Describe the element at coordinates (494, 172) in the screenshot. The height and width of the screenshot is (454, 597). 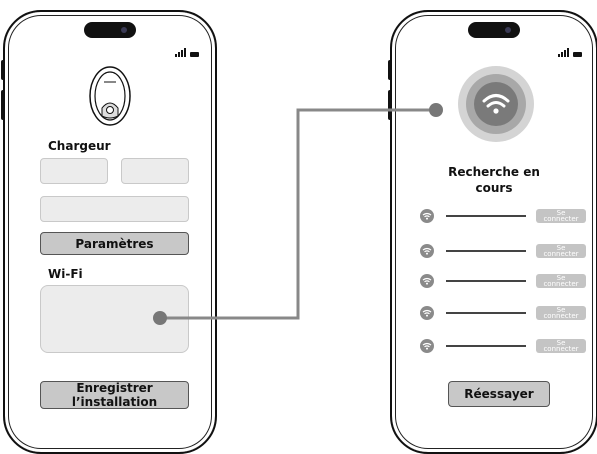
I see `searching-line1: Recherche en` at that location.